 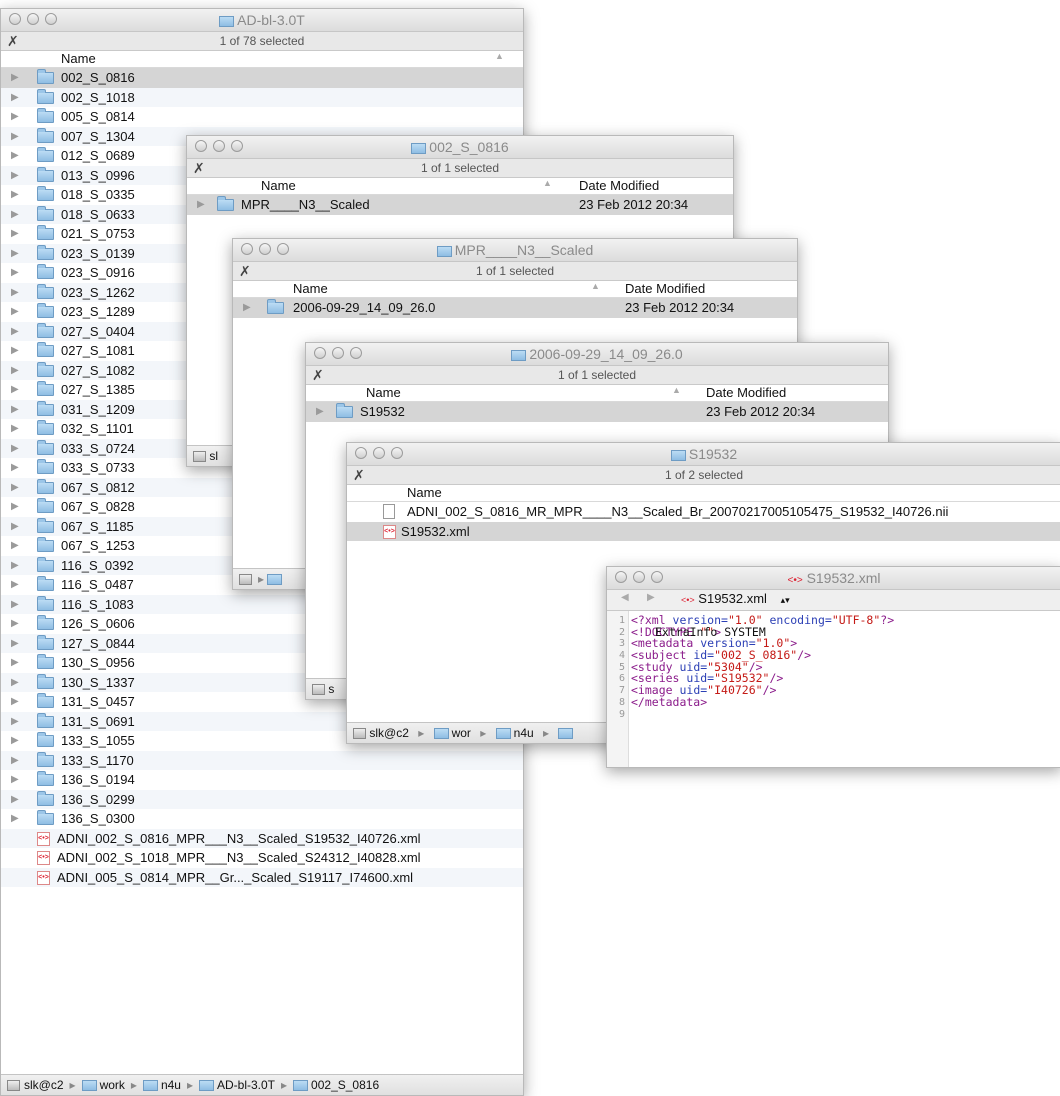 I want to click on list-item: ▶ 133_S_1170, so click(x=262, y=760).